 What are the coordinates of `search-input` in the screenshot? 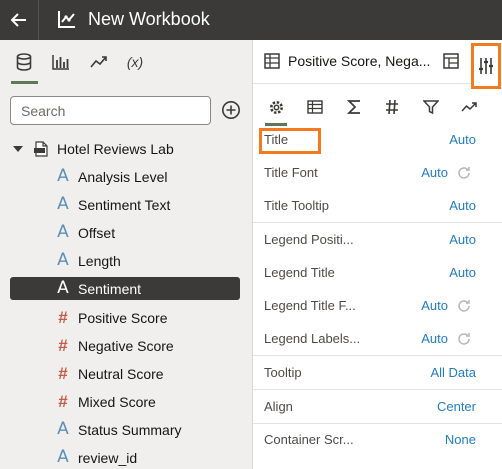 It's located at (110, 110).